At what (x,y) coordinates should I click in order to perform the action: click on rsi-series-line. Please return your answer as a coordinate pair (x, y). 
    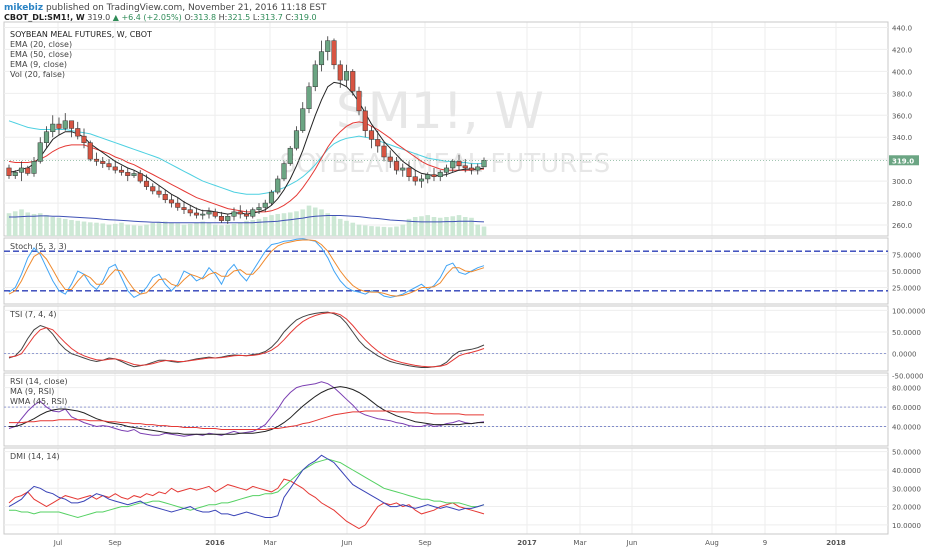
    Looking at the image, I should click on (246, 409).